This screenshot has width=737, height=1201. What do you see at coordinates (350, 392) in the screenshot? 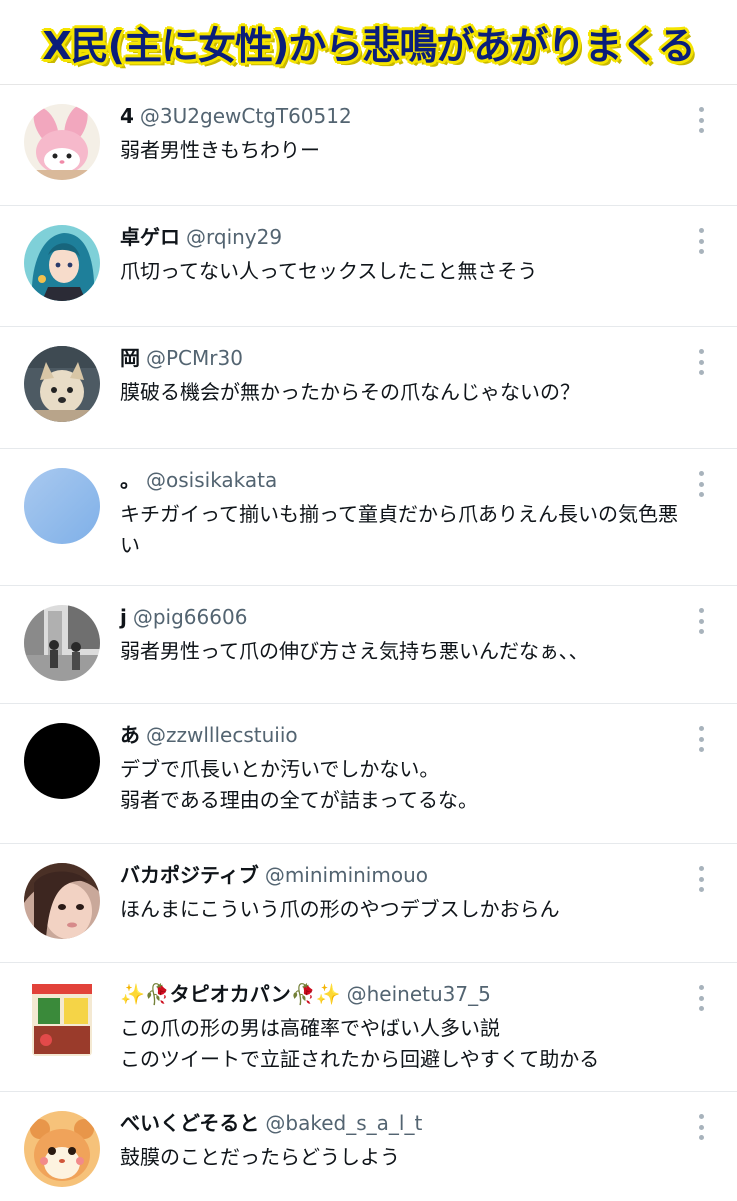
I see `reply-text: 膜破る機会が無かったからその爪なんじゃないの？` at bounding box center [350, 392].